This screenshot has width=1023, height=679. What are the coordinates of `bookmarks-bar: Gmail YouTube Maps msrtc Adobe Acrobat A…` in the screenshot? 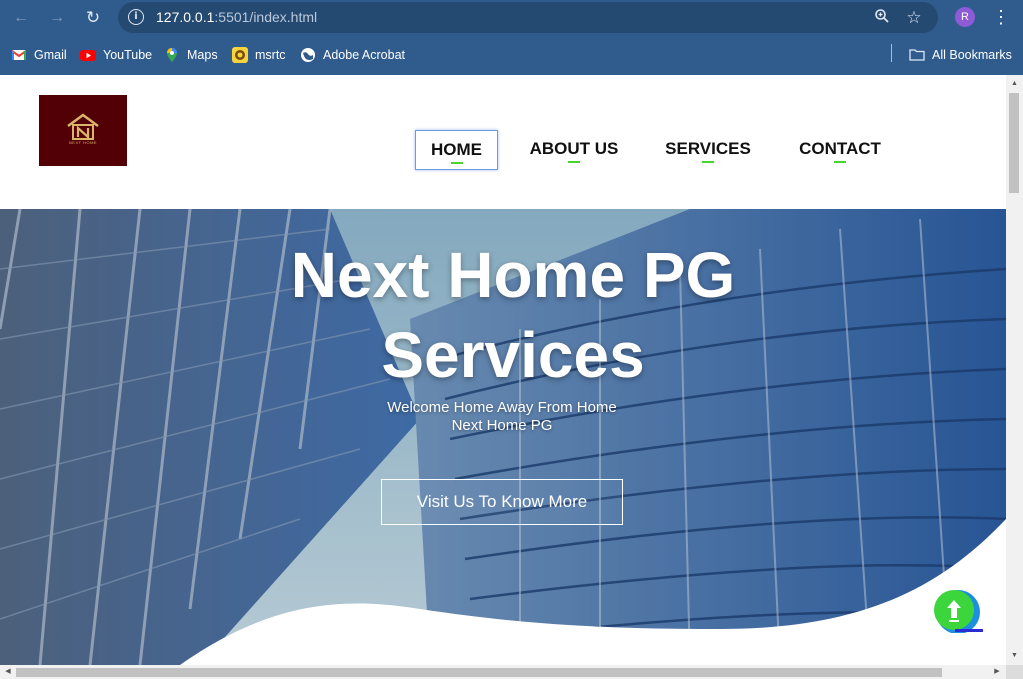 It's located at (511, 55).